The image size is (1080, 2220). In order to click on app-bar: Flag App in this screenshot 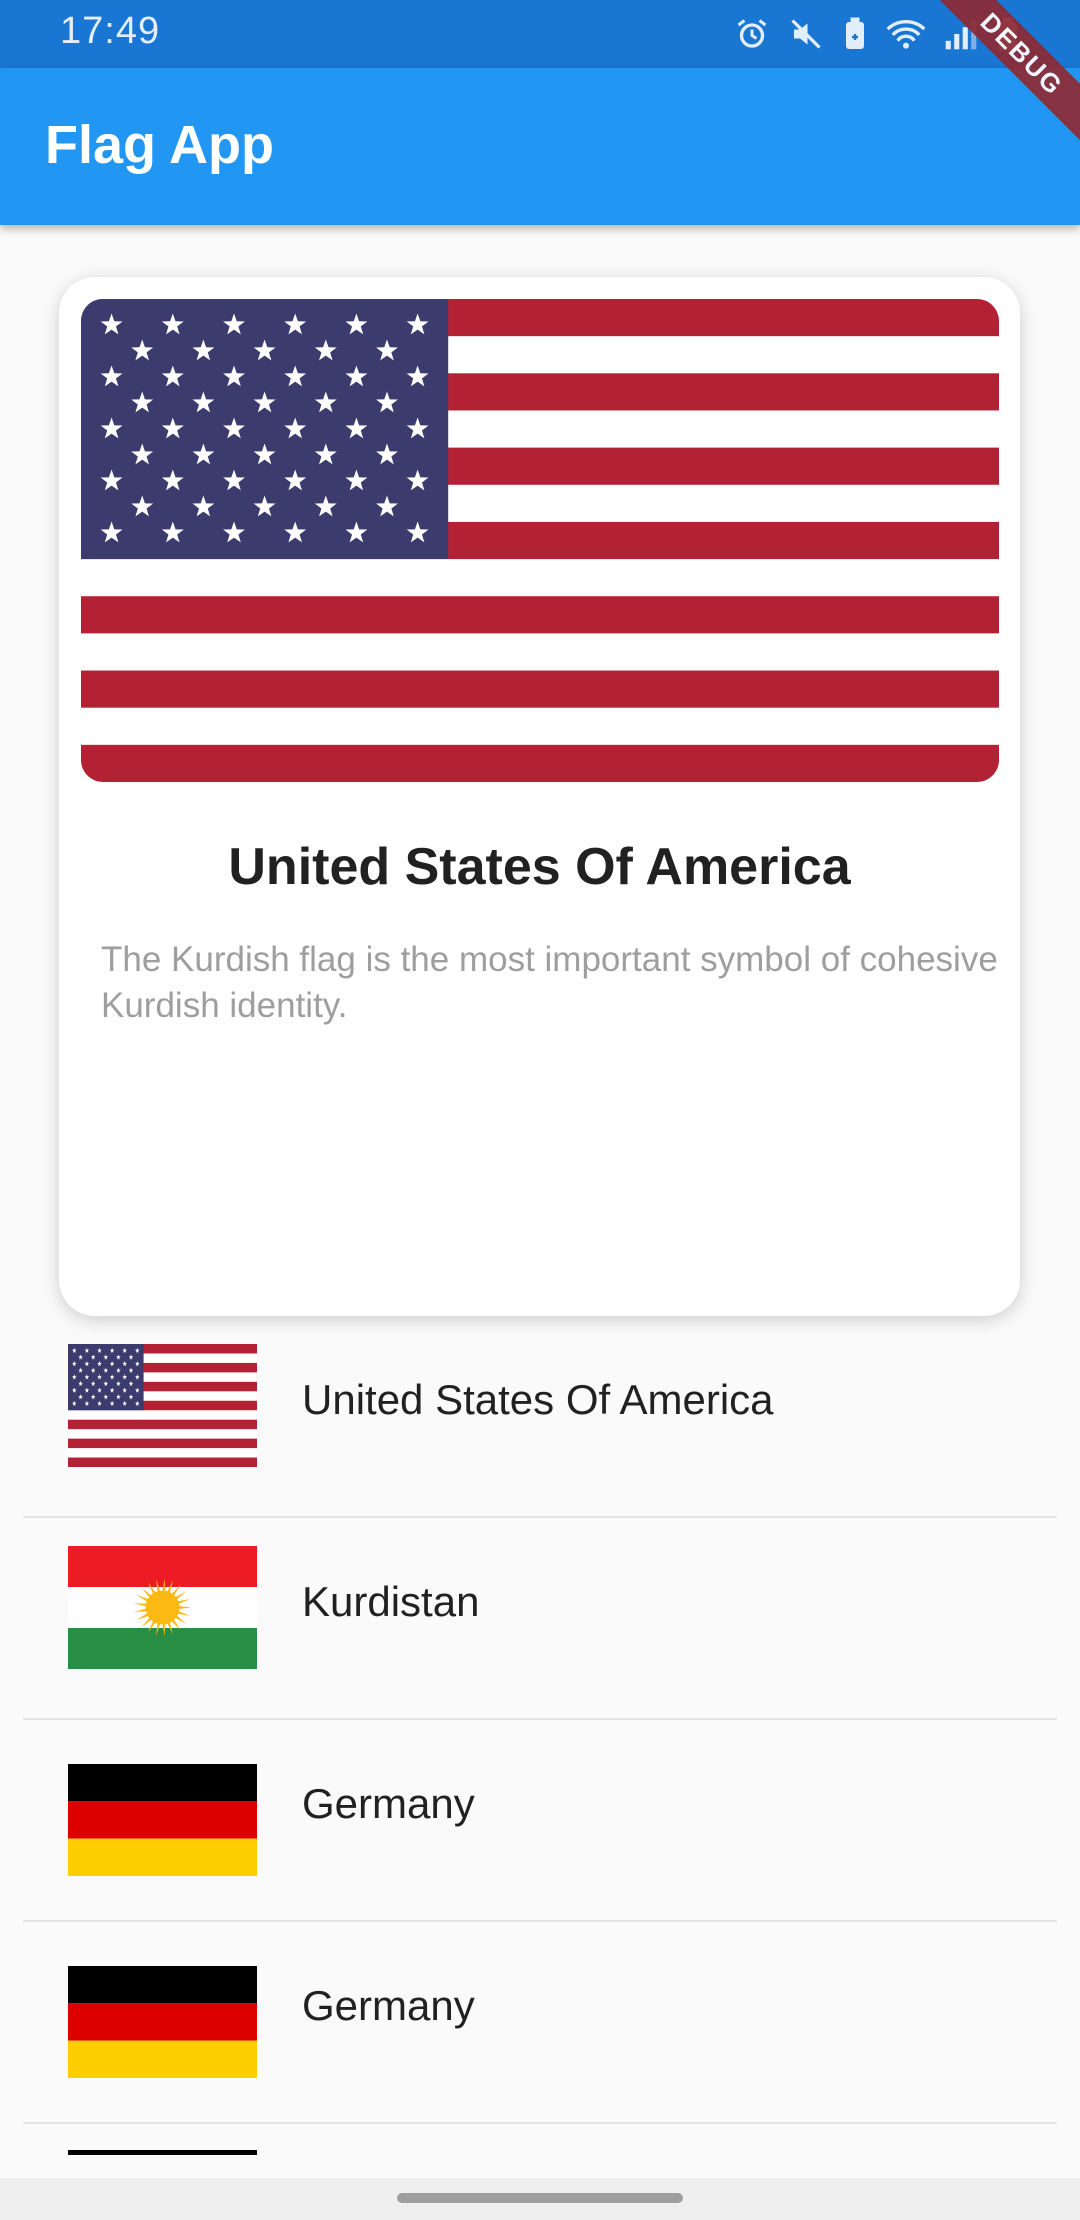, I will do `click(540, 146)`.